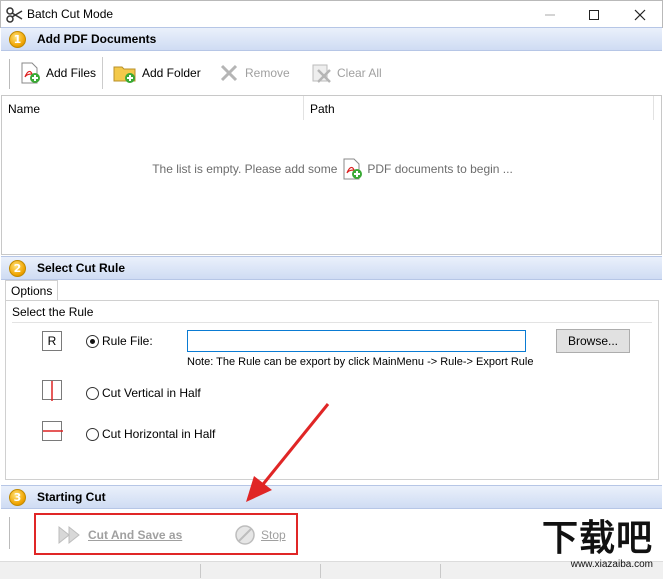  I want to click on clear-all-icon, so click(321, 73).